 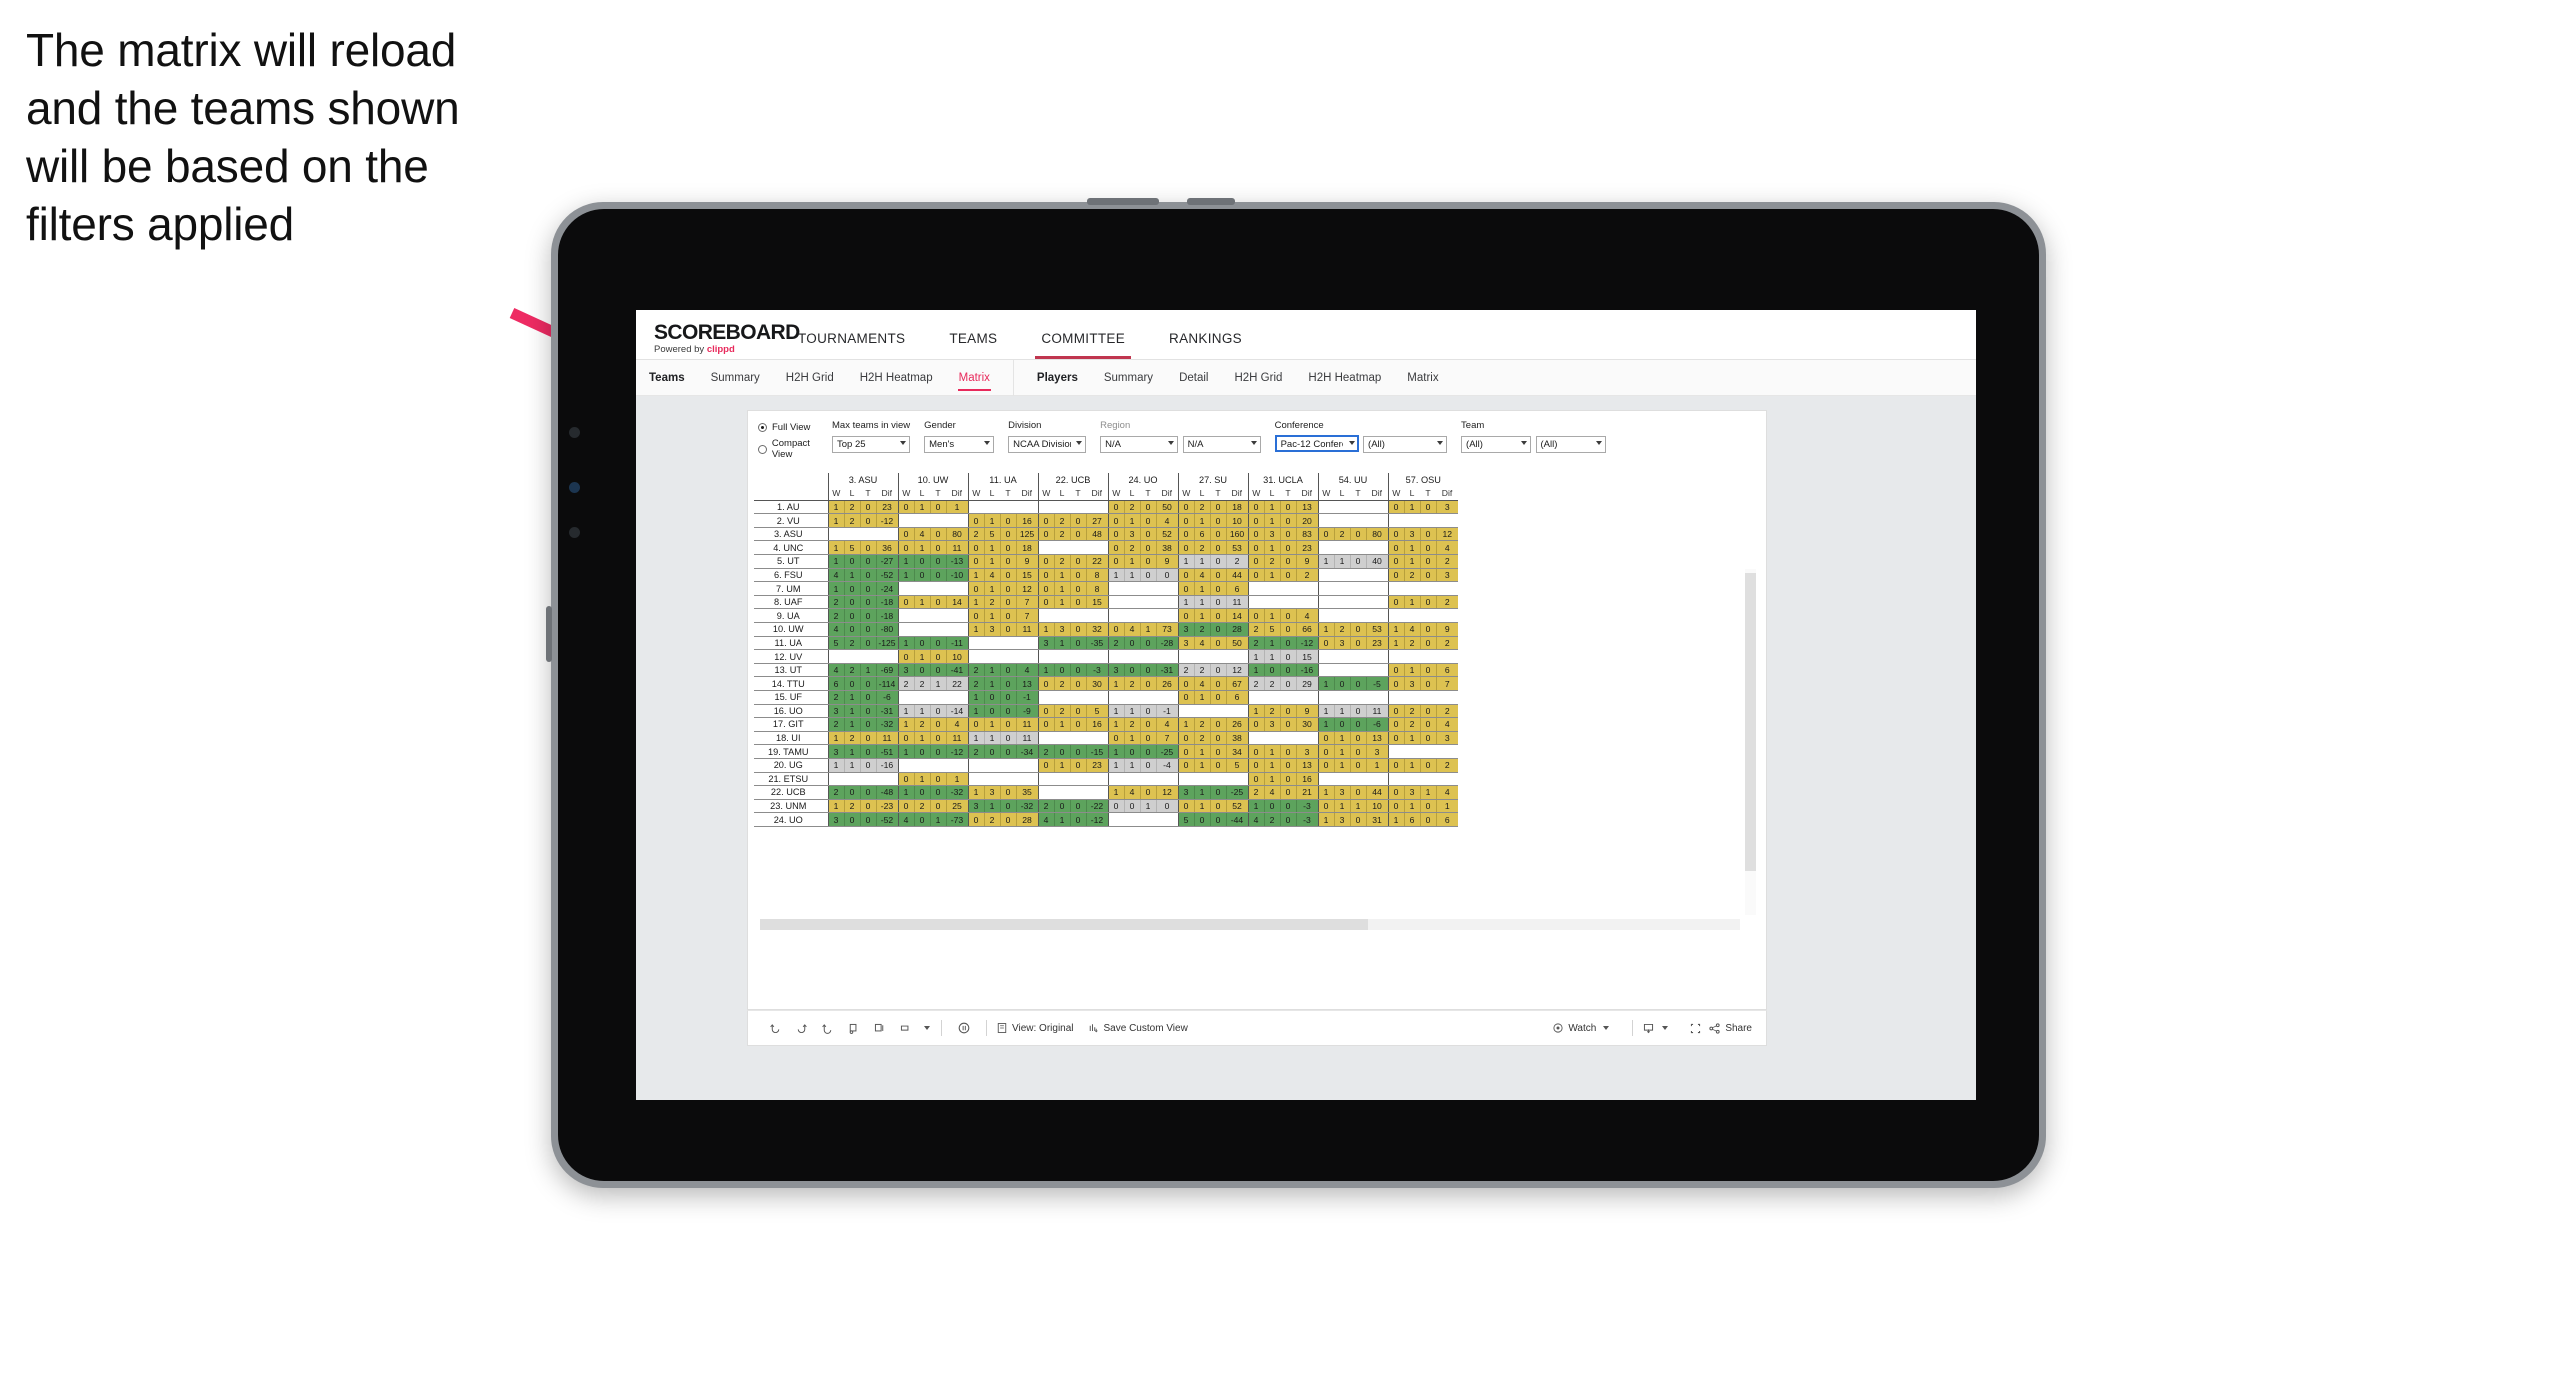 I want to click on topnav-item-tournaments: TOURNAMENTS, so click(x=851, y=345).